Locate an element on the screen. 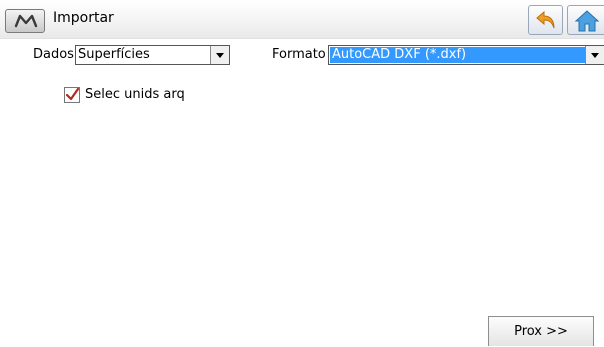  dados-dropdown-button is located at coordinates (219, 55).